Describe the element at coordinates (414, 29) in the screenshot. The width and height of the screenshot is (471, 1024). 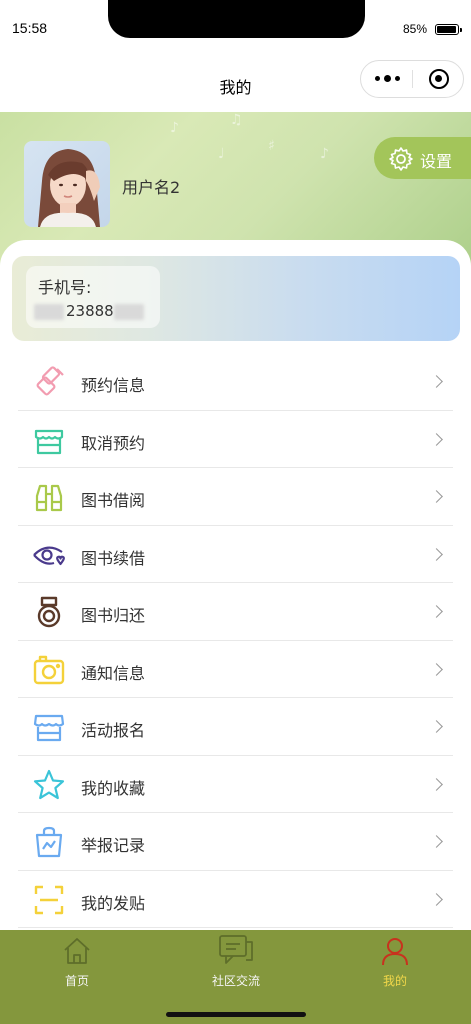
I see `battery-percent: 85%` at that location.